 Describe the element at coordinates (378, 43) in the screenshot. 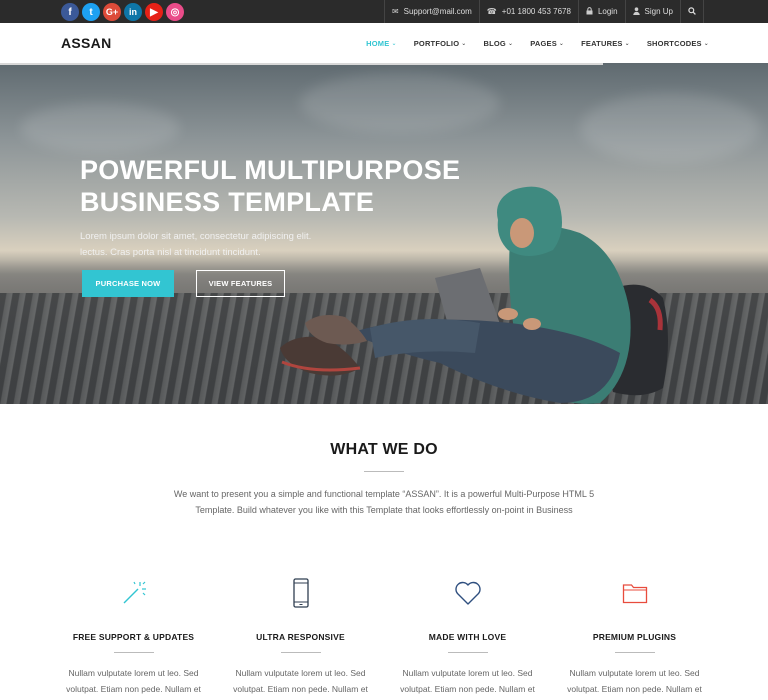

I see `nav-item-label: HOME` at that location.